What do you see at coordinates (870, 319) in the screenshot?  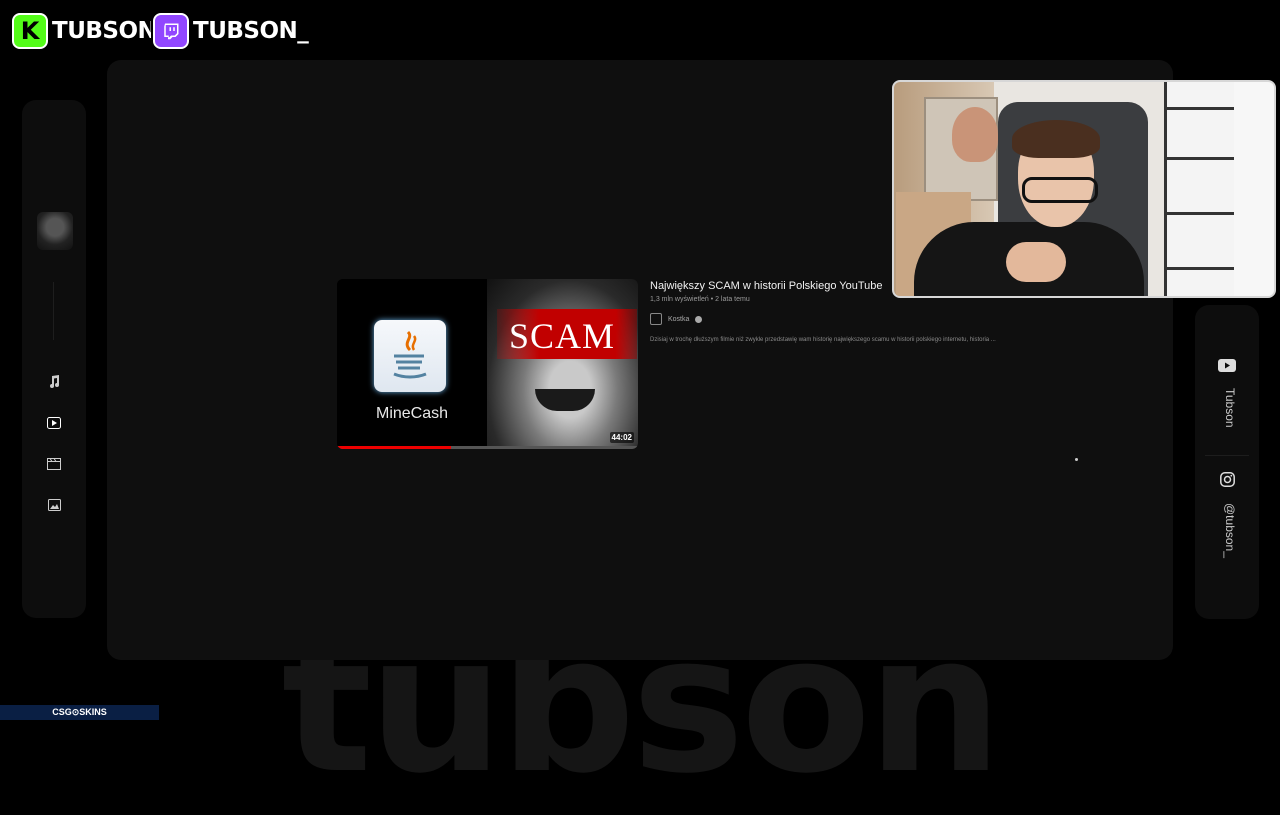 I see `channel-row: Kostka` at bounding box center [870, 319].